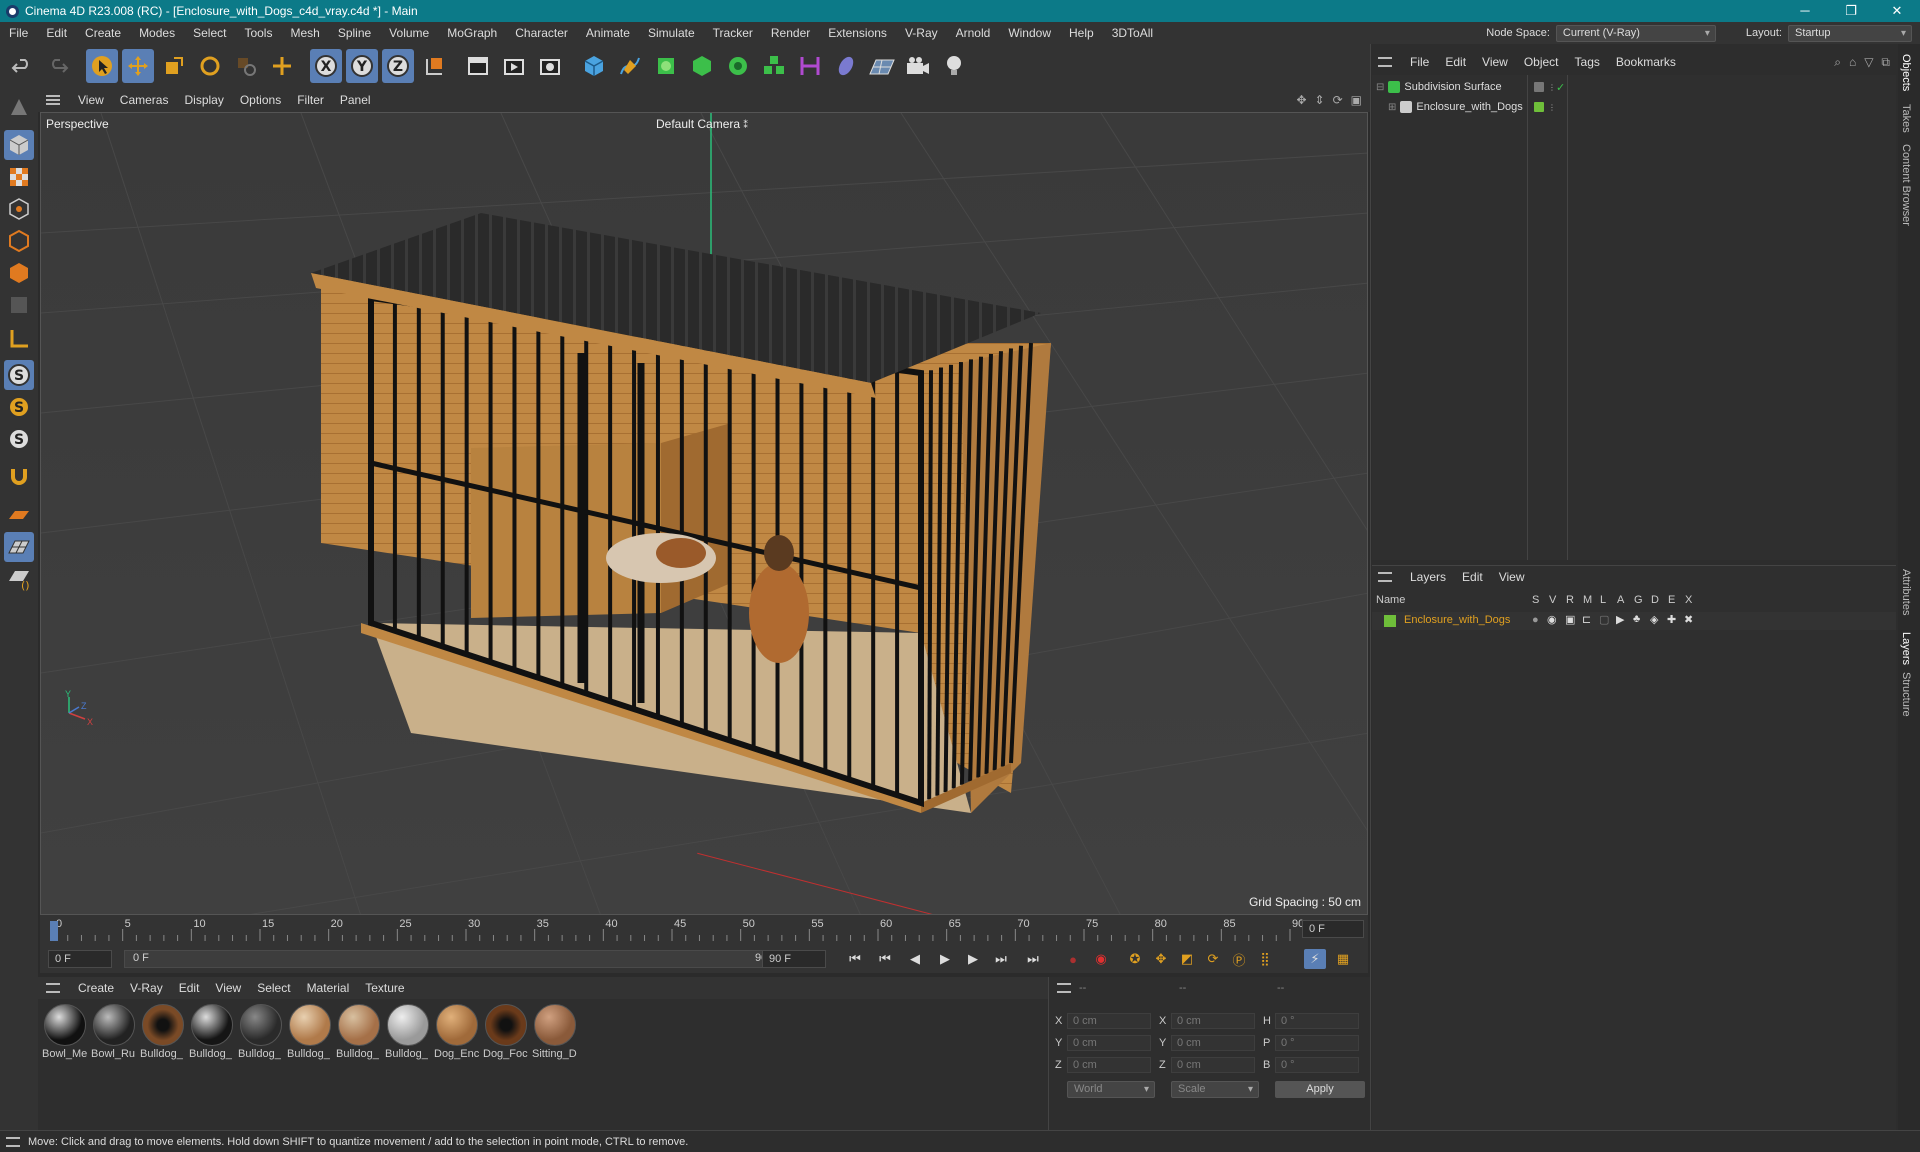 The width and height of the screenshot is (1920, 1152). I want to click on tab-objects: Objects, so click(1906, 72).